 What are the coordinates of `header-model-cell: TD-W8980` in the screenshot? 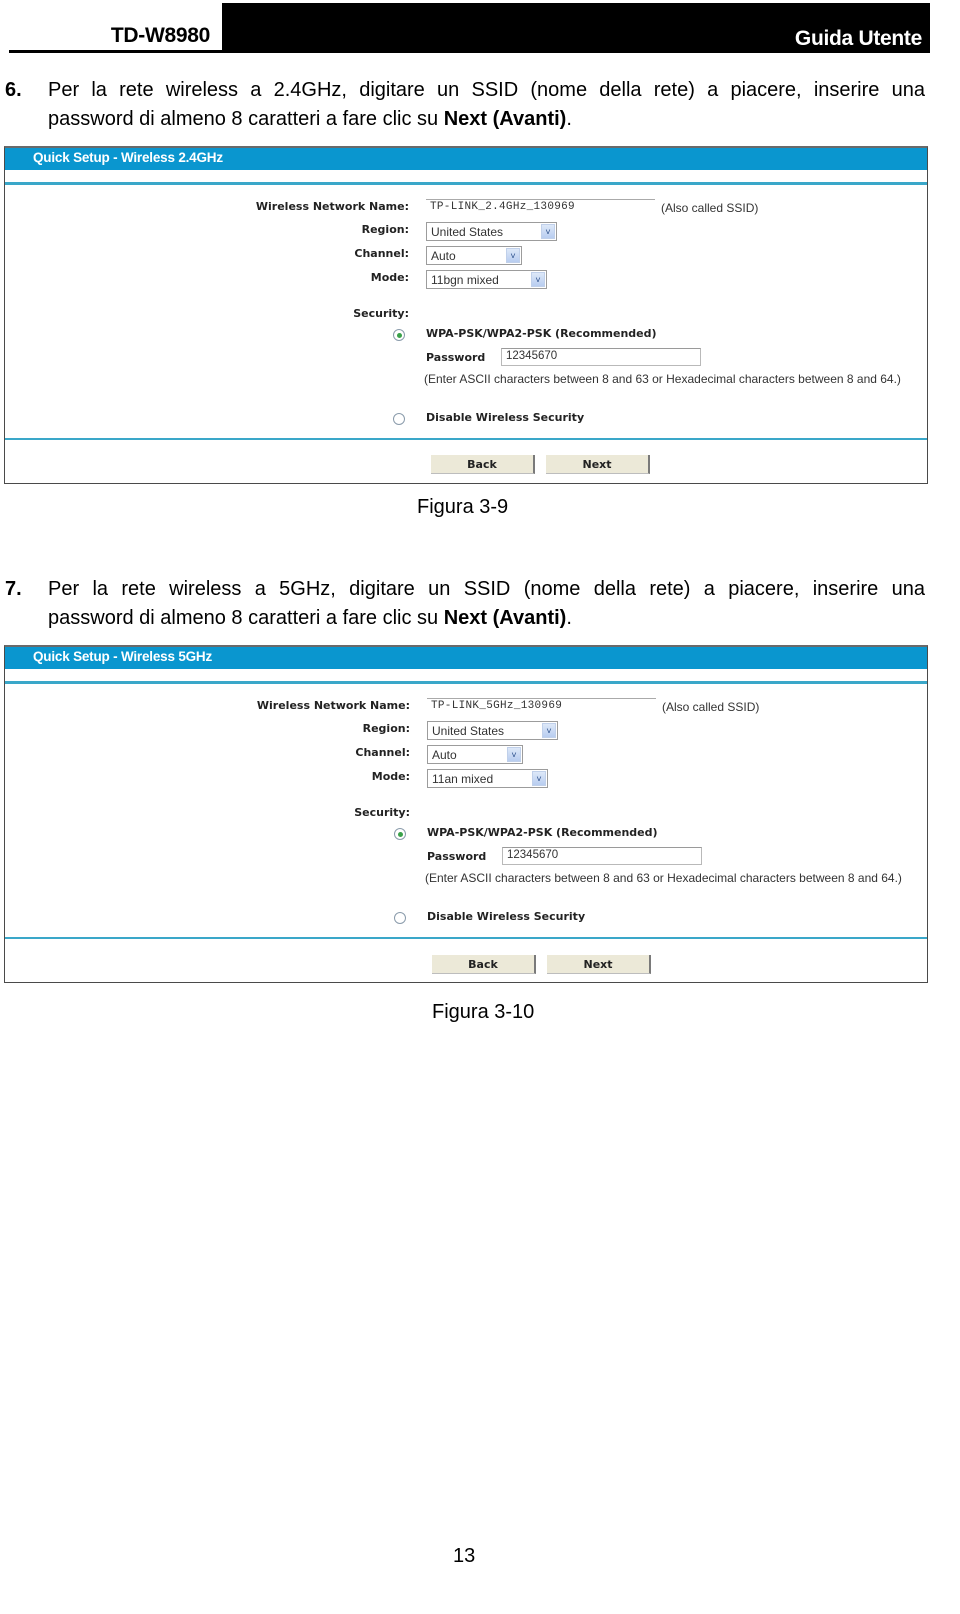 It's located at (115, 28).